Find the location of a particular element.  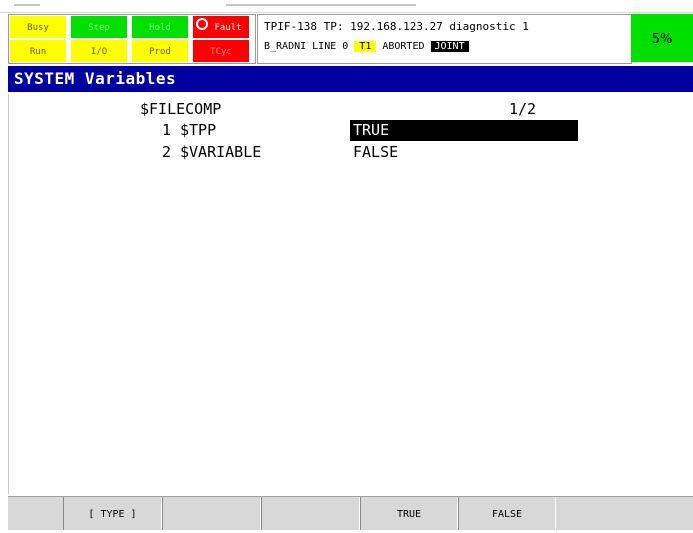

indicator-fault: Fault is located at coordinates (222, 27).